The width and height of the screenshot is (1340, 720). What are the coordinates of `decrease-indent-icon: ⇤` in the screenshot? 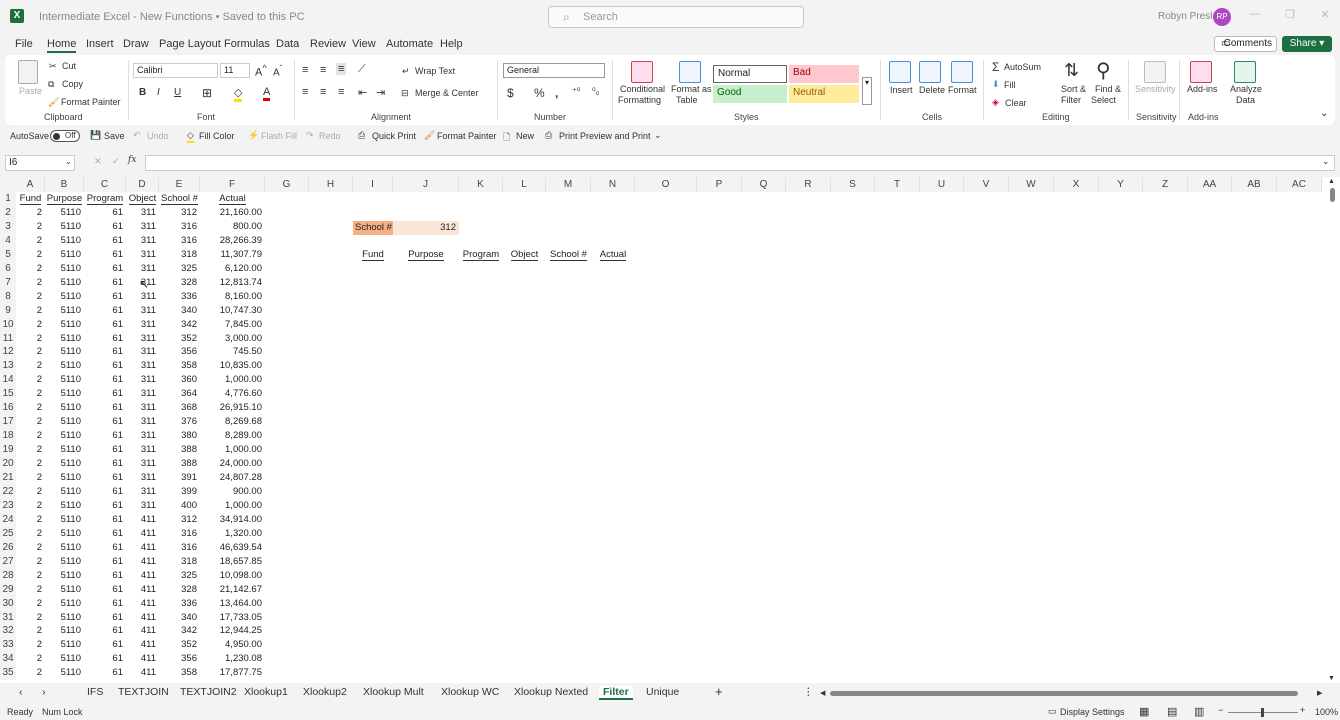 It's located at (362, 92).